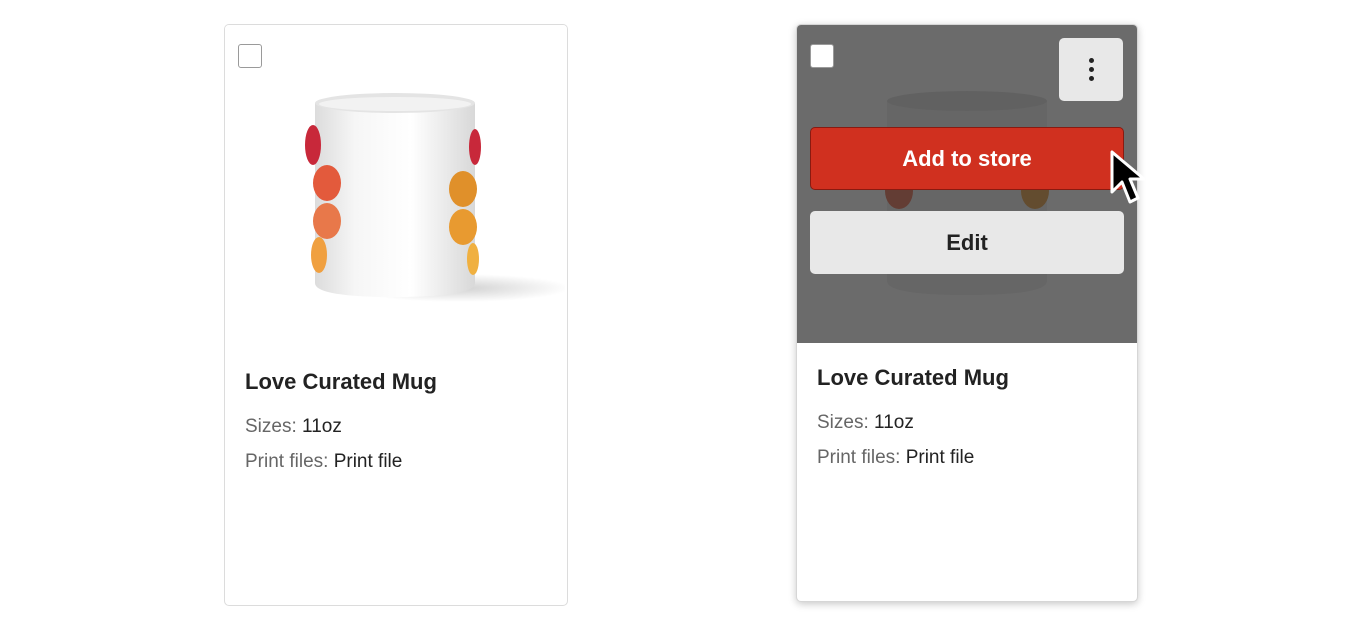 The height and width of the screenshot is (636, 1360). I want to click on product-image-area, so click(396, 184).